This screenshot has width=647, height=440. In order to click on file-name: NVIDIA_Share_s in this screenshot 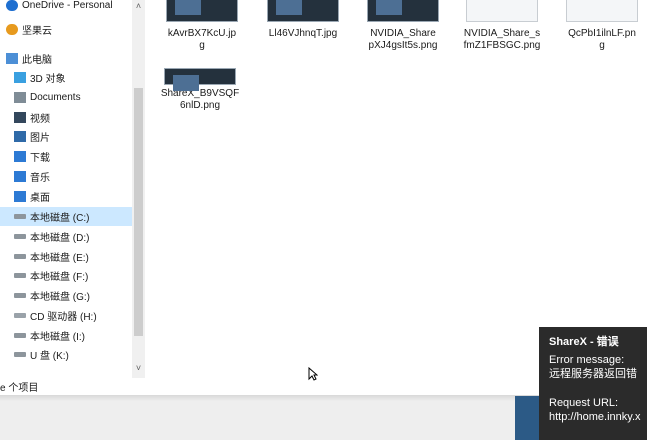, I will do `click(502, 33)`.